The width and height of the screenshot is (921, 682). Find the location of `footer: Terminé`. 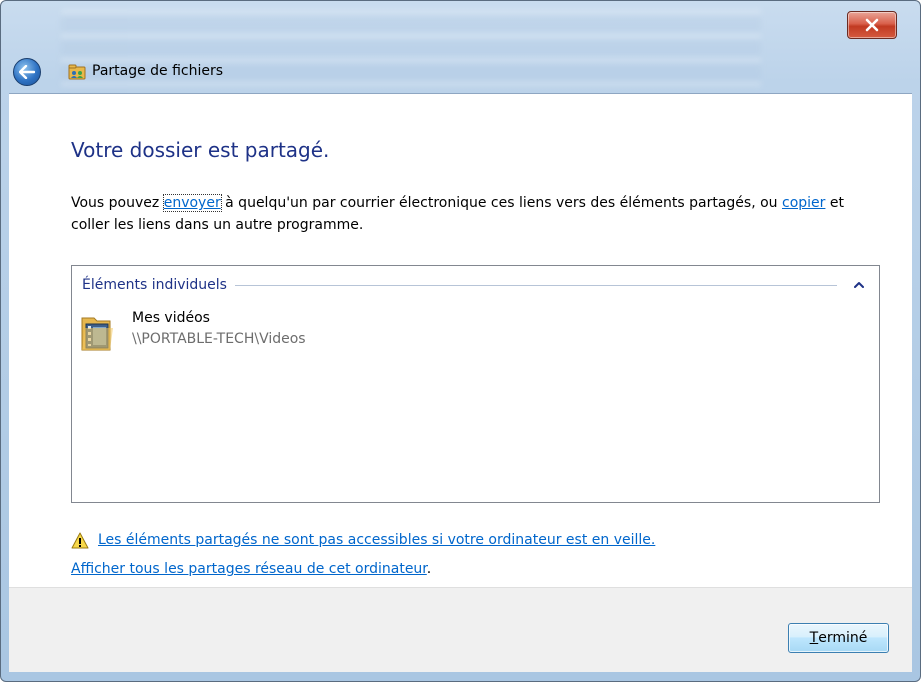

footer: Terminé is located at coordinates (460, 629).